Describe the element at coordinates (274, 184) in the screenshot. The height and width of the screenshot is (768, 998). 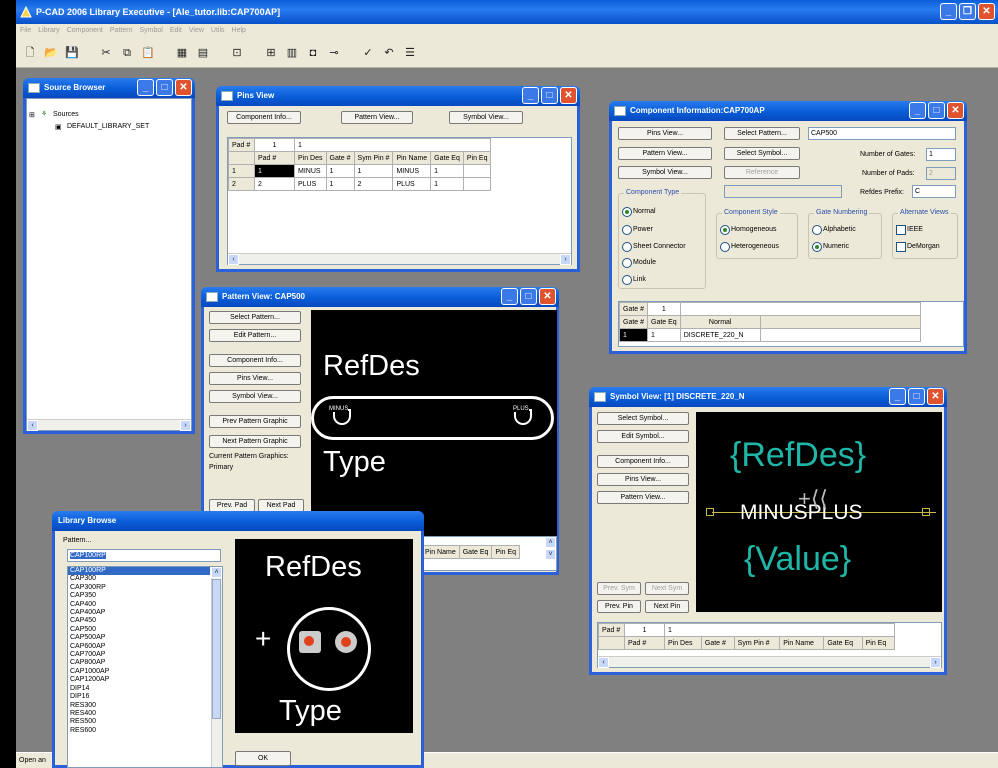
I see `cell: 2` at that location.